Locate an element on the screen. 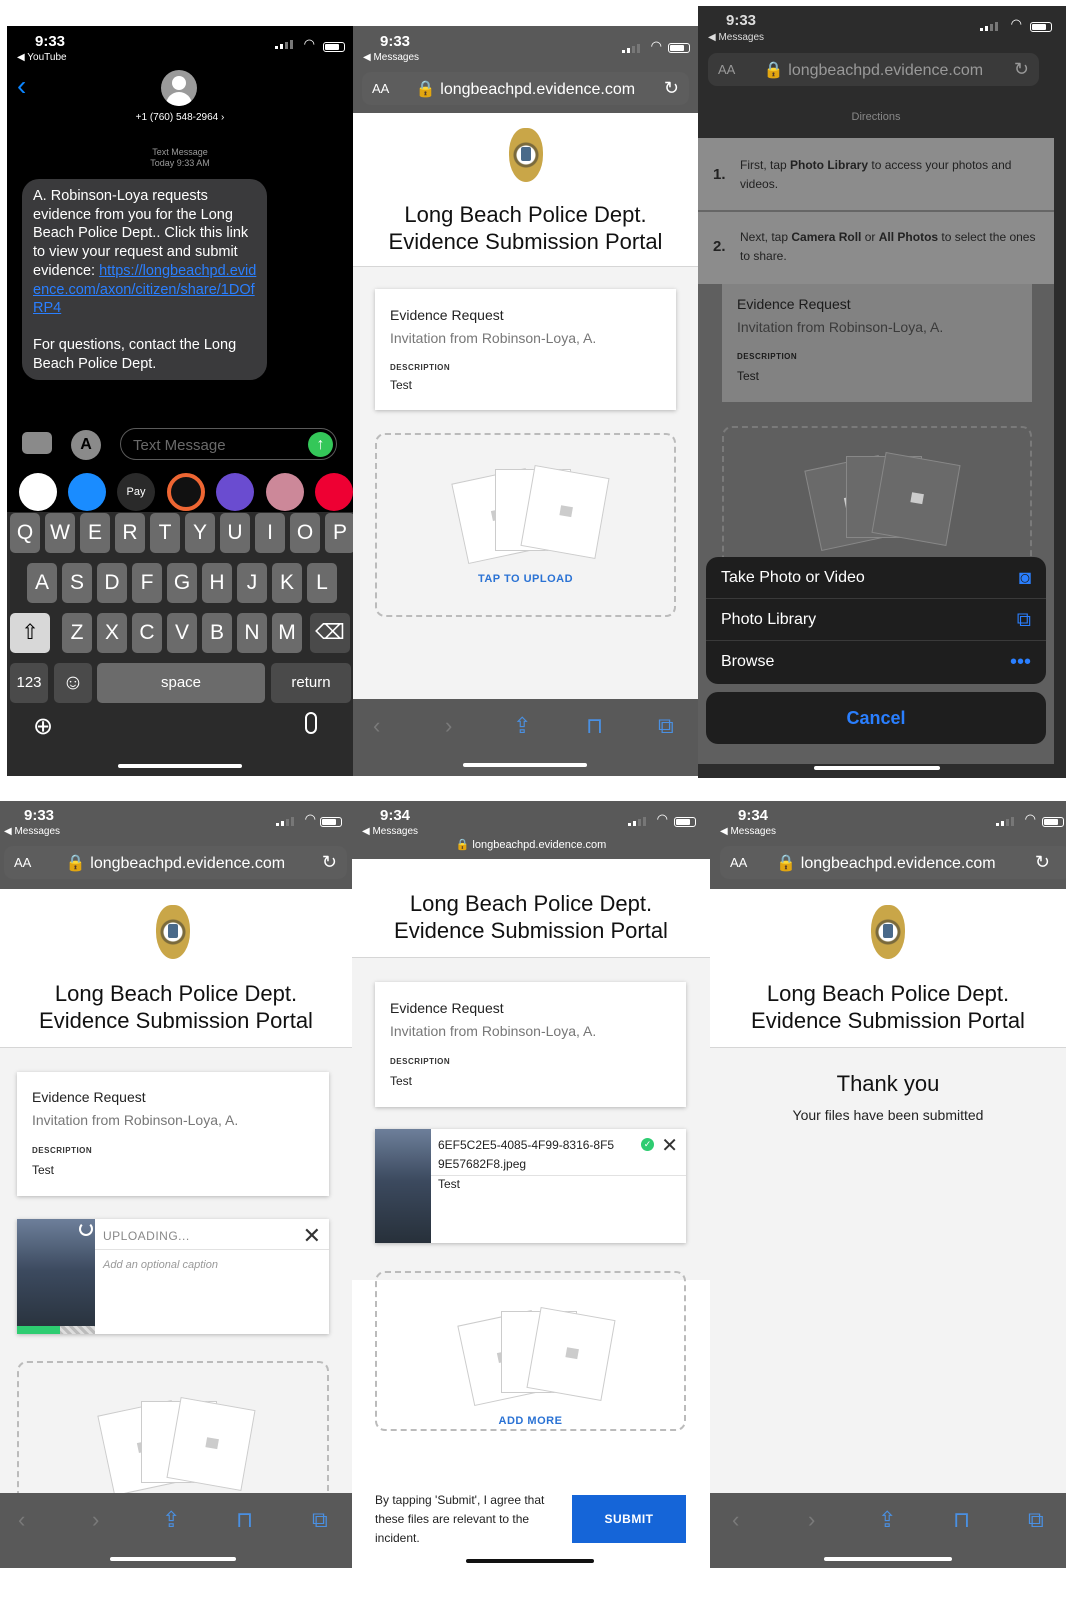 This screenshot has height=1597, width=1066. key-l: L is located at coordinates (322, 583).